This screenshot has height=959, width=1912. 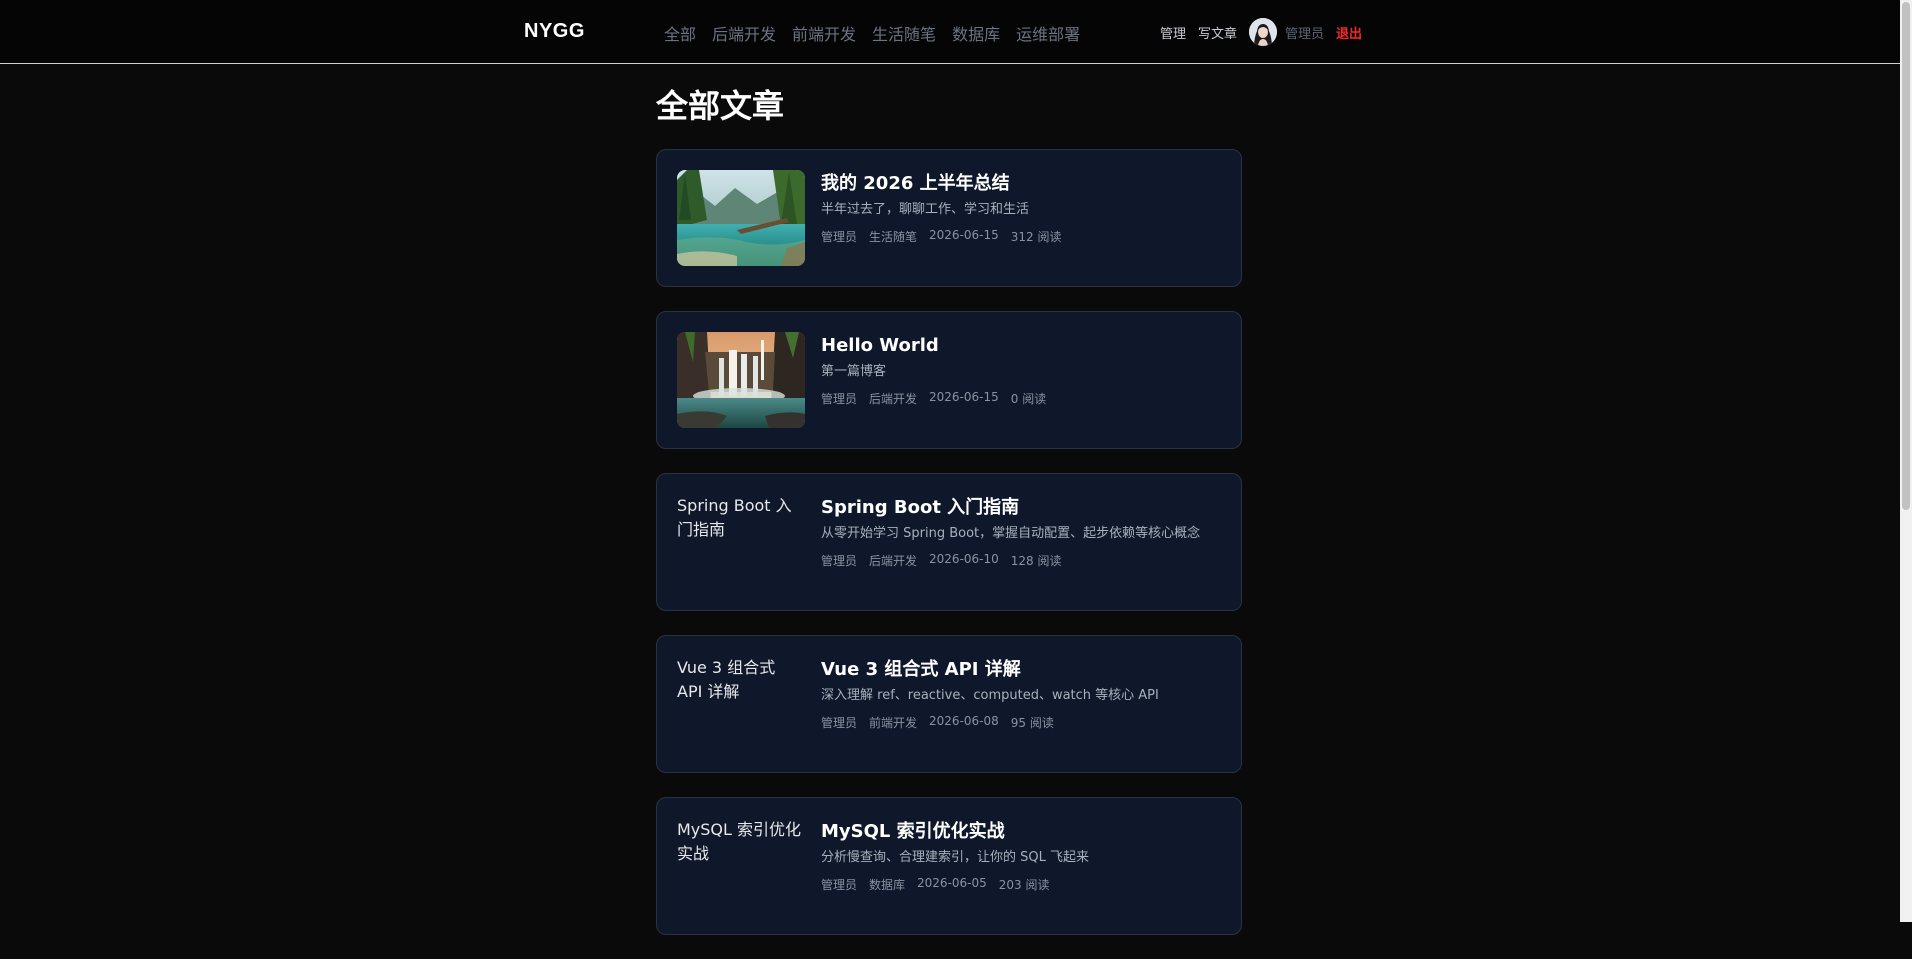 What do you see at coordinates (1173, 32) in the screenshot?
I see `manage-link: 管理` at bounding box center [1173, 32].